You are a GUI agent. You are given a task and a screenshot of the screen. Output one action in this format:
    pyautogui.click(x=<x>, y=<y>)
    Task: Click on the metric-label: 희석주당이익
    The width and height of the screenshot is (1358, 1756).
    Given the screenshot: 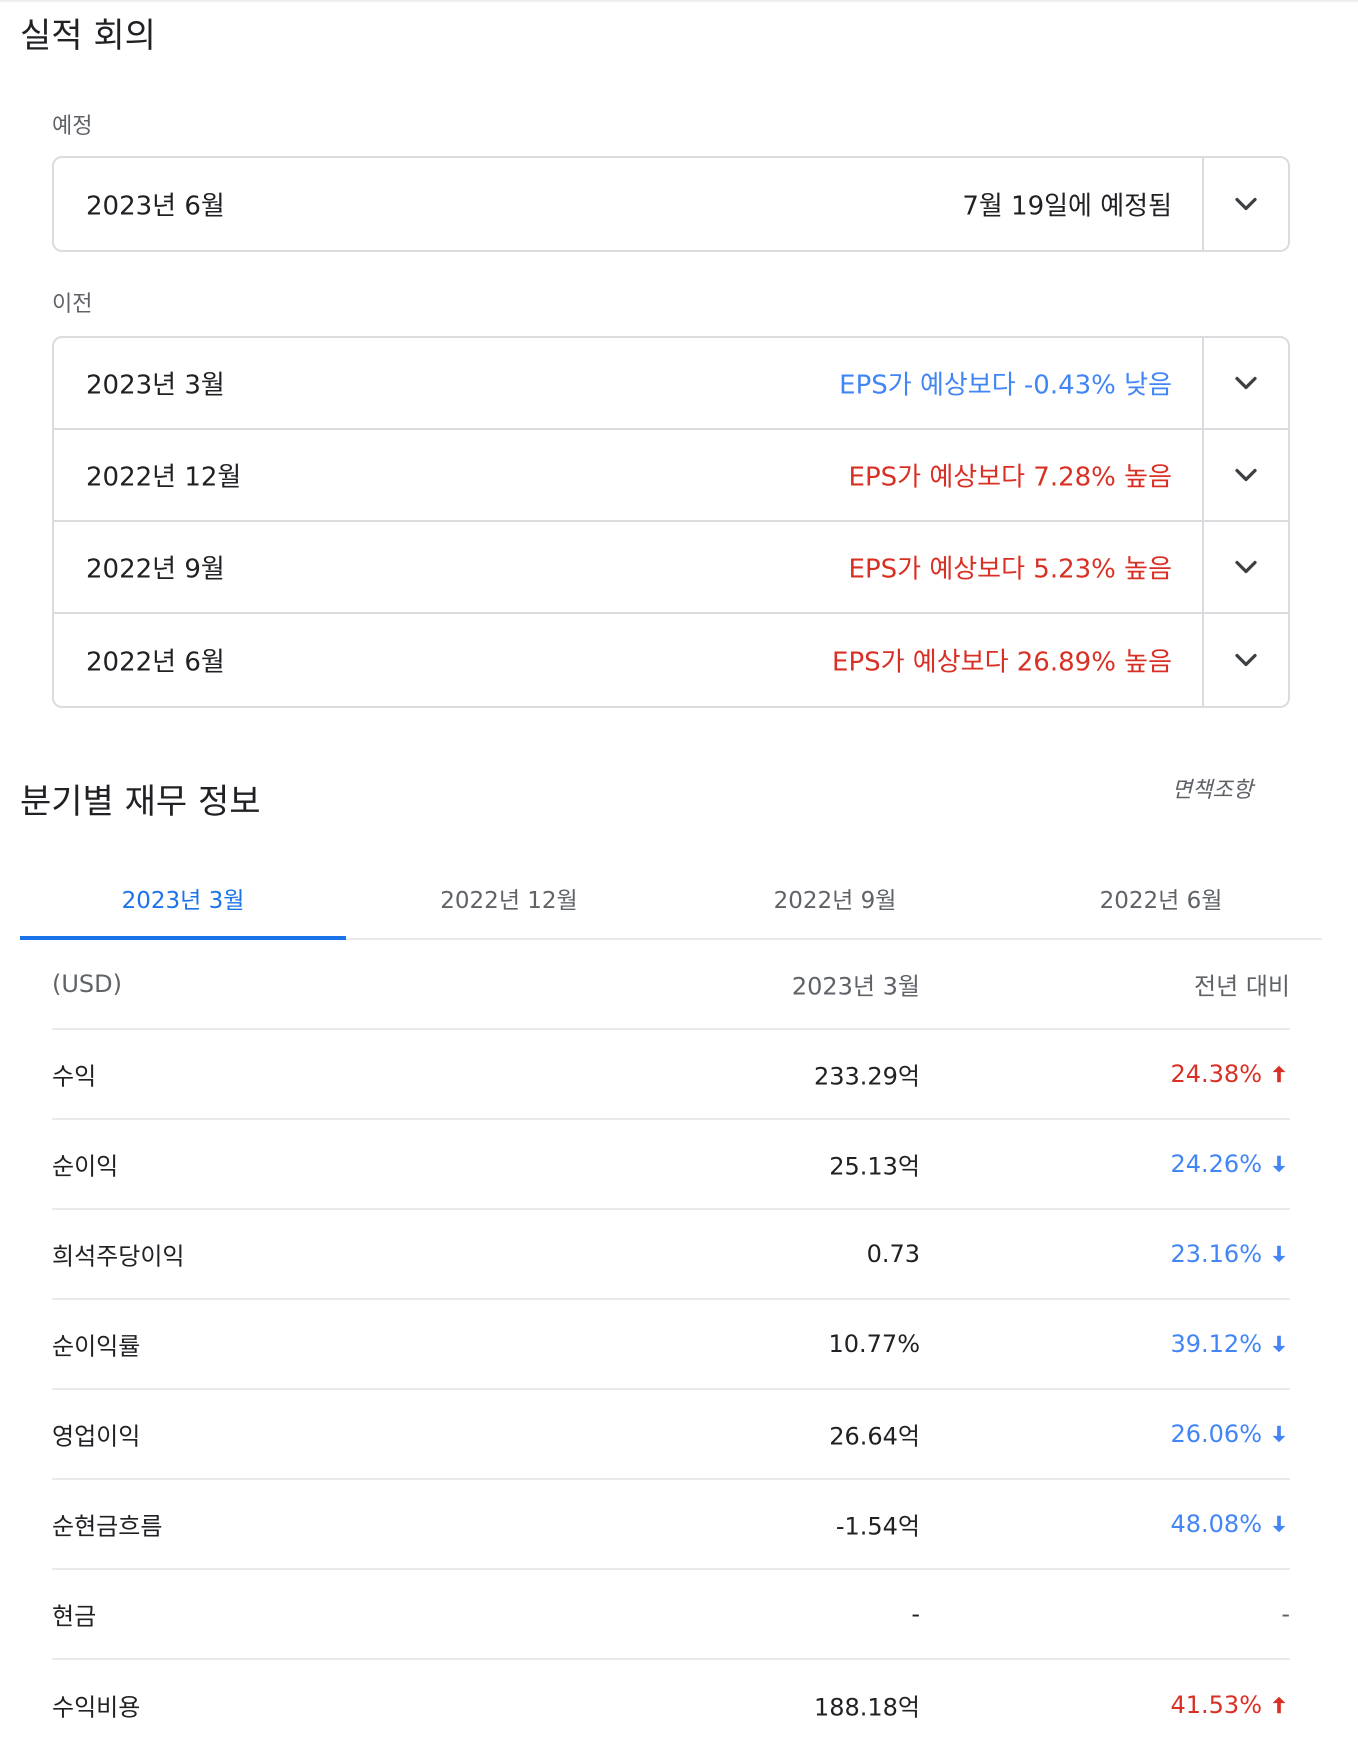 What is the action you would take?
    pyautogui.click(x=118, y=1256)
    